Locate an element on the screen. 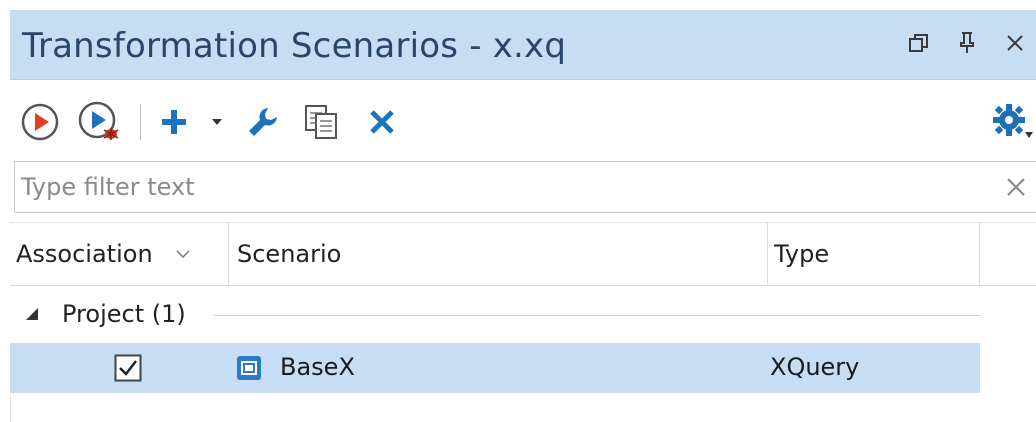  apply-scenario-button is located at coordinates (40, 122).